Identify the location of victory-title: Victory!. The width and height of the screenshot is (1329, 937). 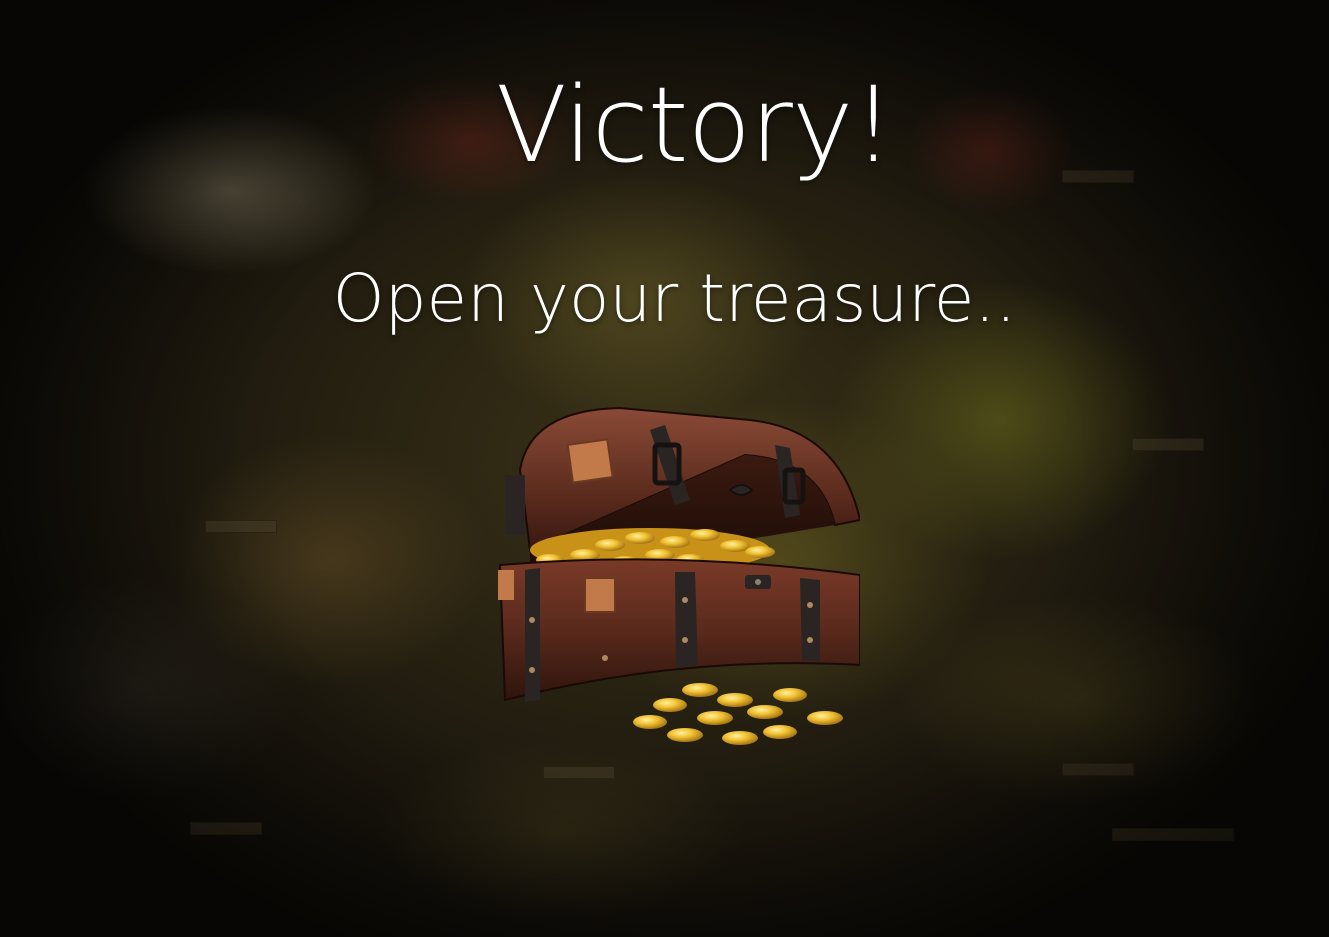
(694, 125).